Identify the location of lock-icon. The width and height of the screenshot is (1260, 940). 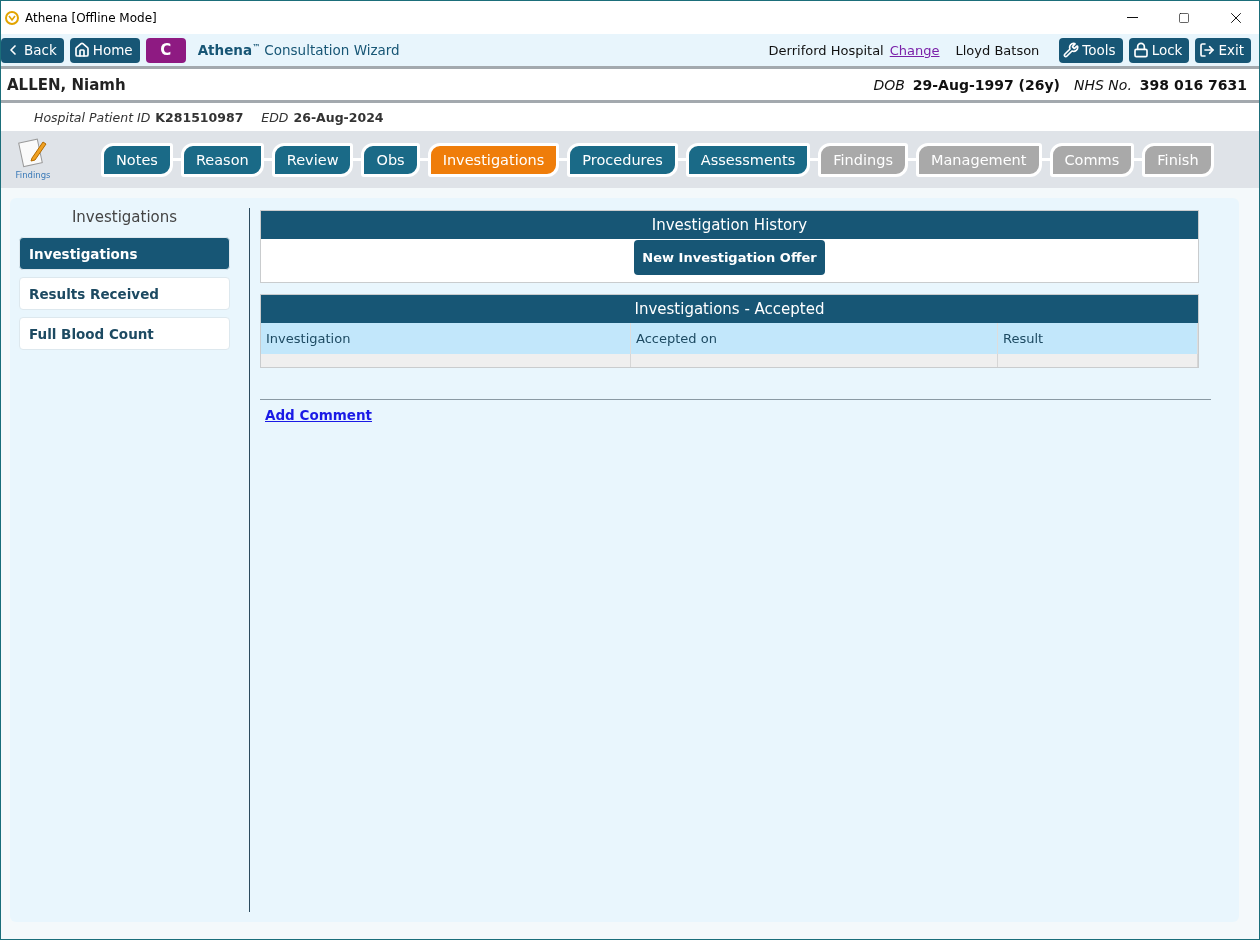
(1140, 50).